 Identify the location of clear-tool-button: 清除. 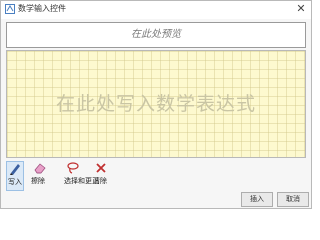
(103, 175).